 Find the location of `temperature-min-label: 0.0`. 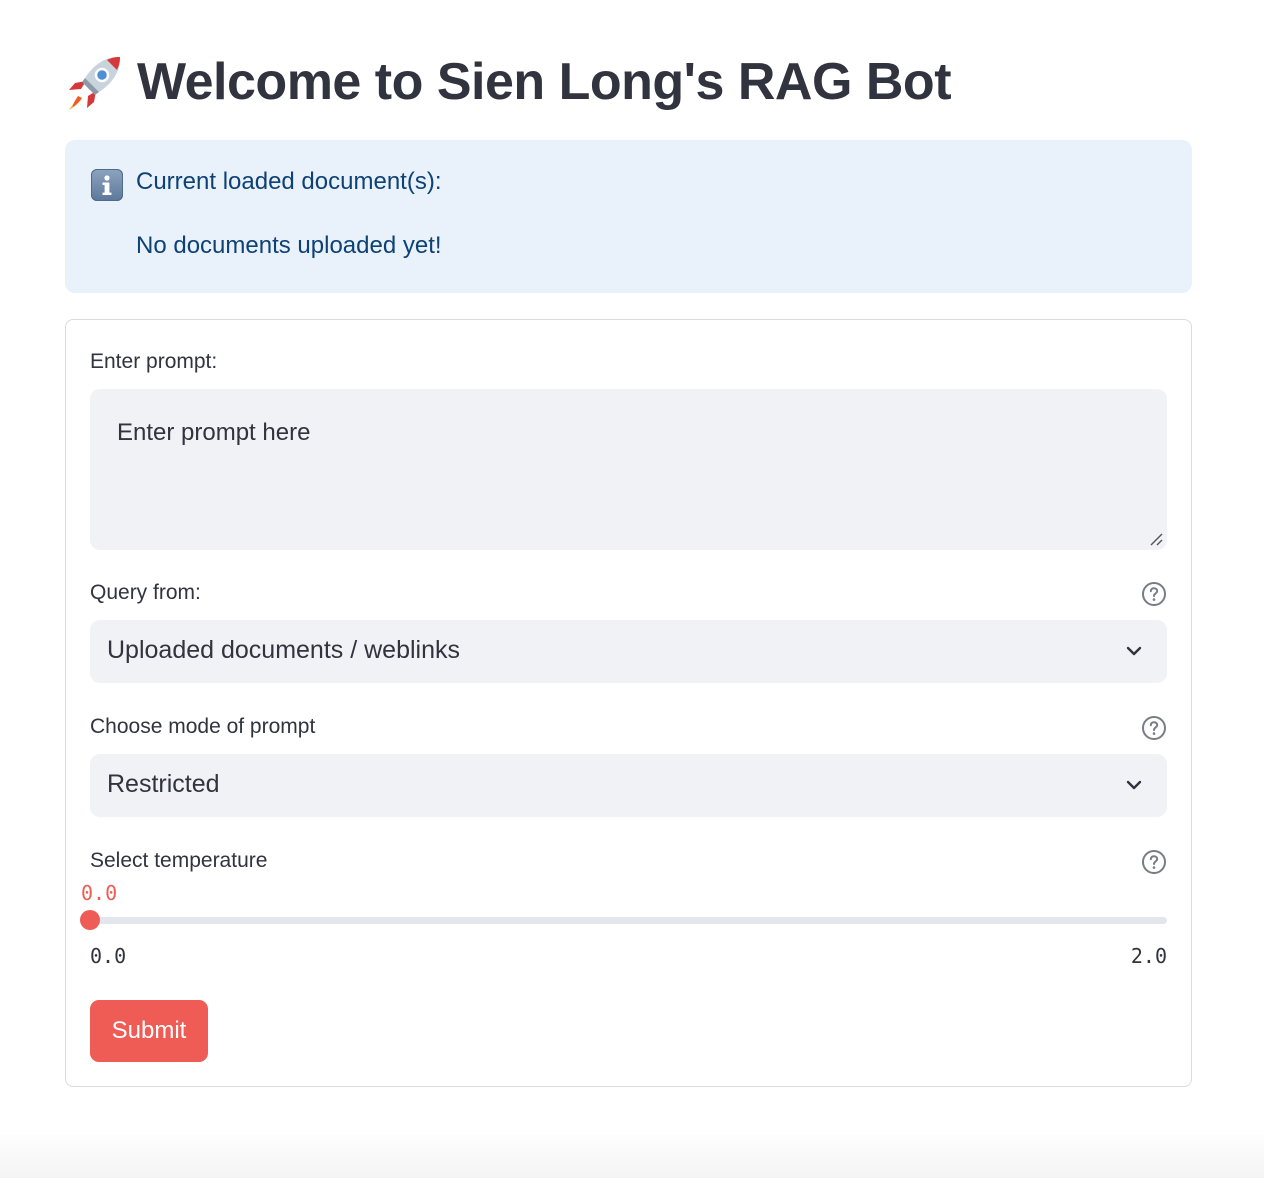

temperature-min-label: 0.0 is located at coordinates (108, 956).